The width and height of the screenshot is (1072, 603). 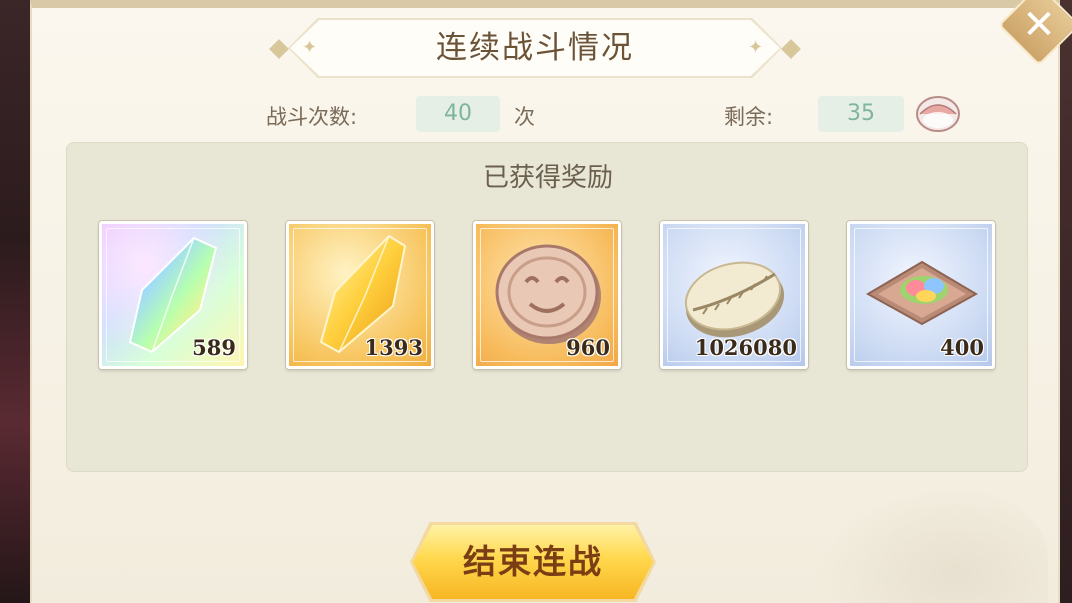 What do you see at coordinates (214, 347) in the screenshot?
I see `reward-count: 589` at bounding box center [214, 347].